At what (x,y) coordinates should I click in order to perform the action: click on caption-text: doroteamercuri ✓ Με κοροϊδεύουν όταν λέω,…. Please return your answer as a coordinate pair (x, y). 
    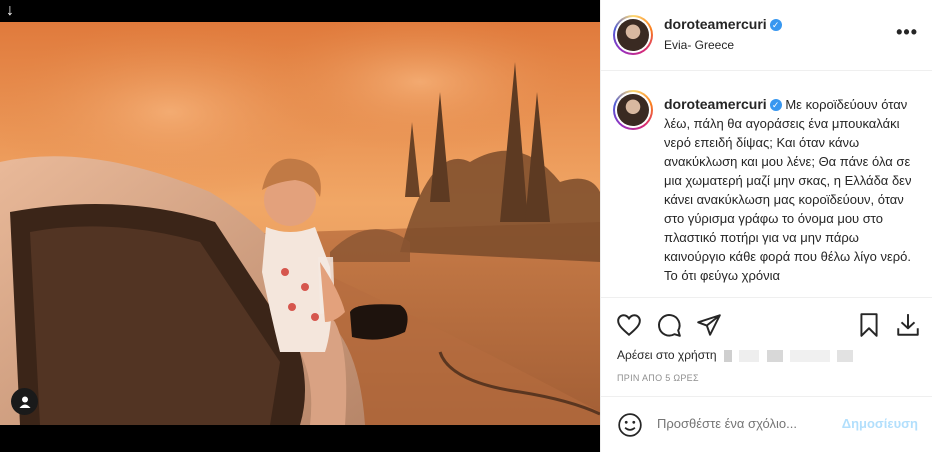
    Looking at the image, I should click on (791, 190).